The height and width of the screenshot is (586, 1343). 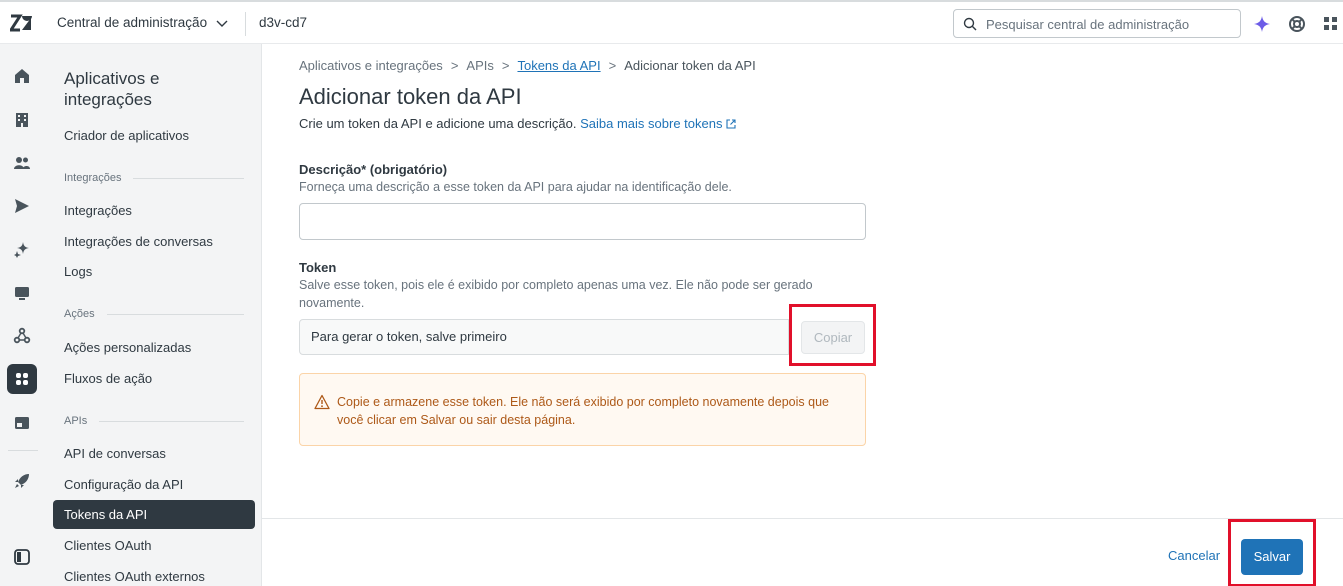 What do you see at coordinates (76, 421) in the screenshot?
I see `nav-group-label: APIs` at bounding box center [76, 421].